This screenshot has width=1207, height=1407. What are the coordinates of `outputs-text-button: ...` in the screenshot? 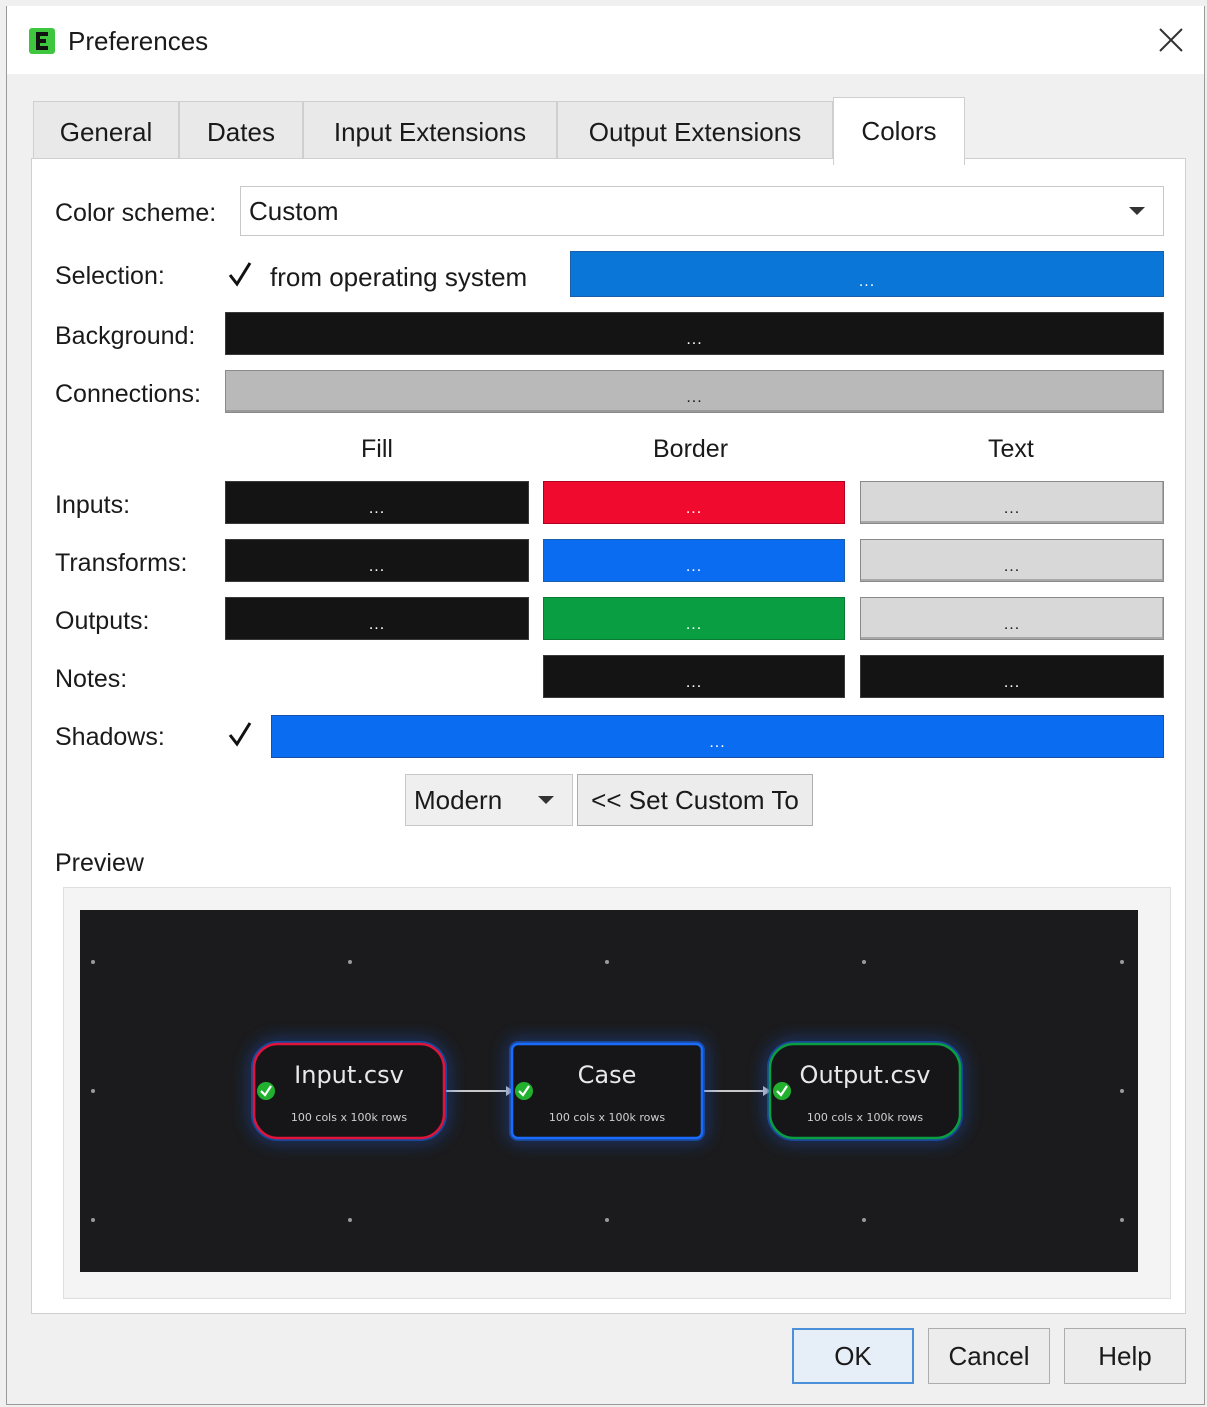 It's located at (1012, 618).